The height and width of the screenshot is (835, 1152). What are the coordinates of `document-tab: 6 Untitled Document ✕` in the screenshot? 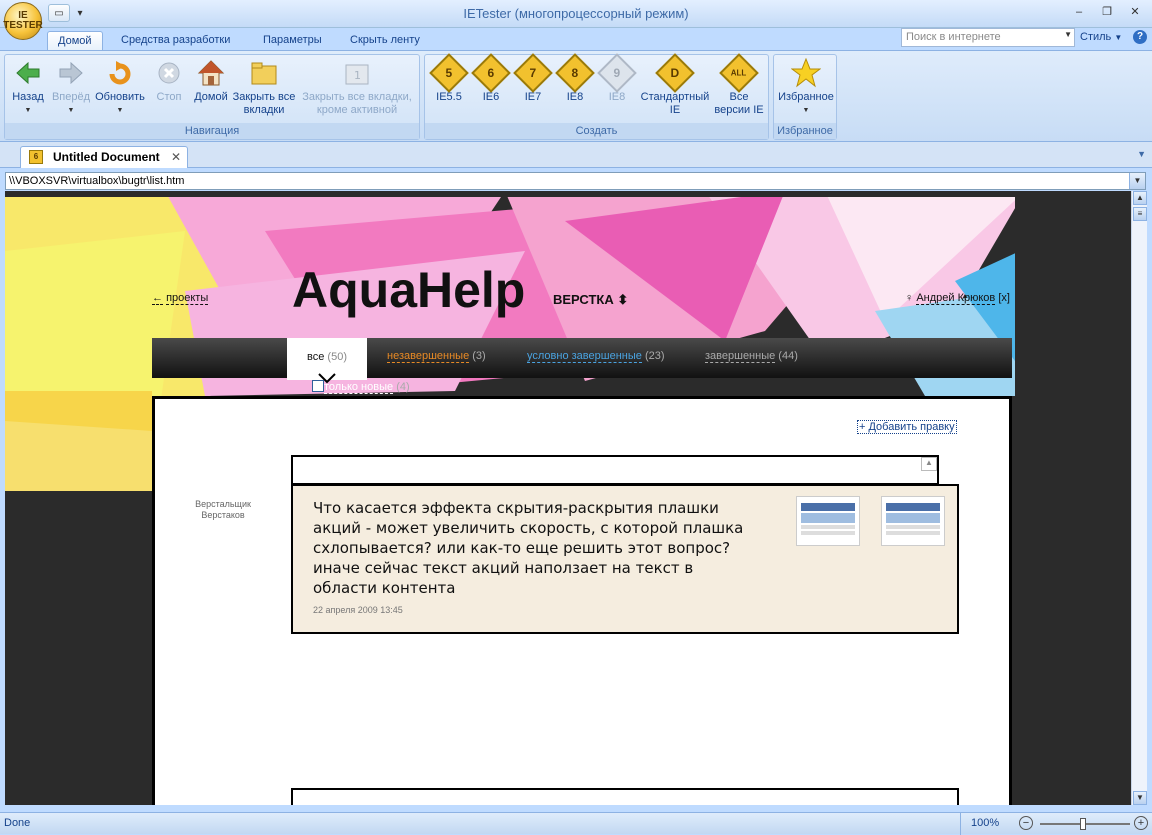 It's located at (104, 157).